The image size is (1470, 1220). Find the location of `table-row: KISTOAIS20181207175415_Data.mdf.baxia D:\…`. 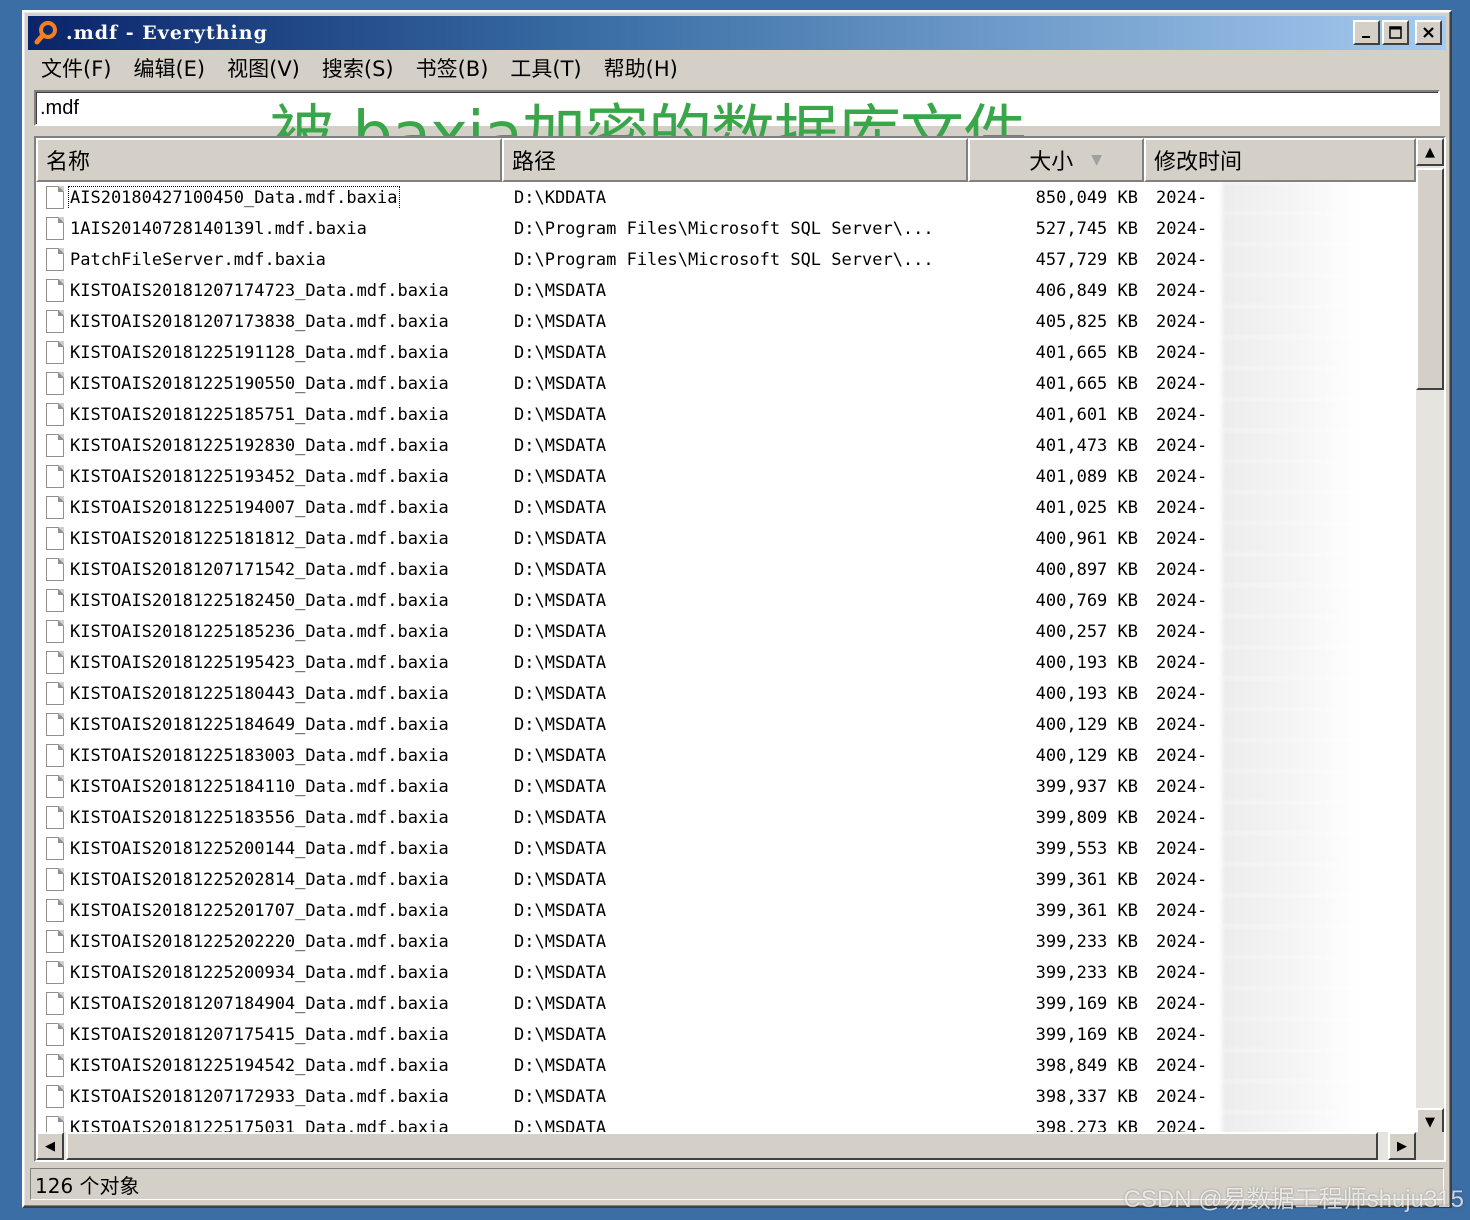

table-row: KISTOAIS20181207175415_Data.mdf.baxia D:\… is located at coordinates (726, 1034).